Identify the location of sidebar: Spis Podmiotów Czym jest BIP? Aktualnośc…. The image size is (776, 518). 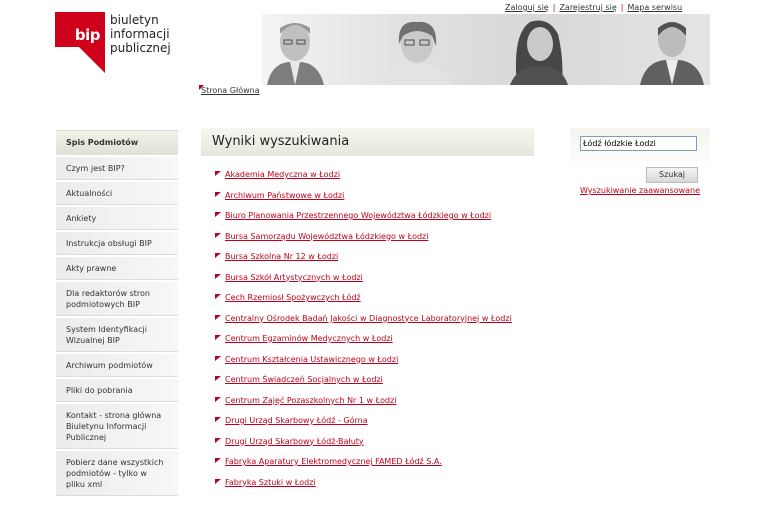
(117, 313).